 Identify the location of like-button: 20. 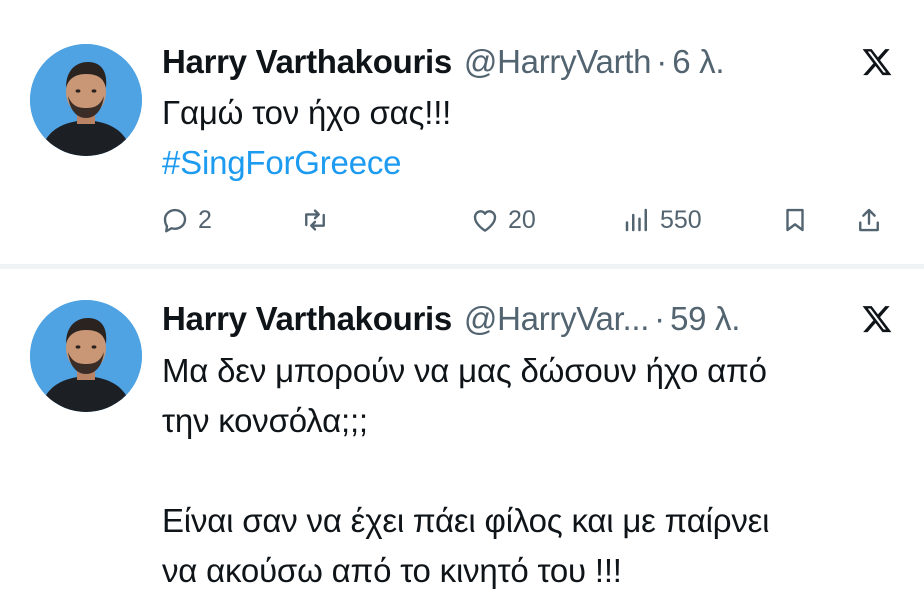
(503, 220).